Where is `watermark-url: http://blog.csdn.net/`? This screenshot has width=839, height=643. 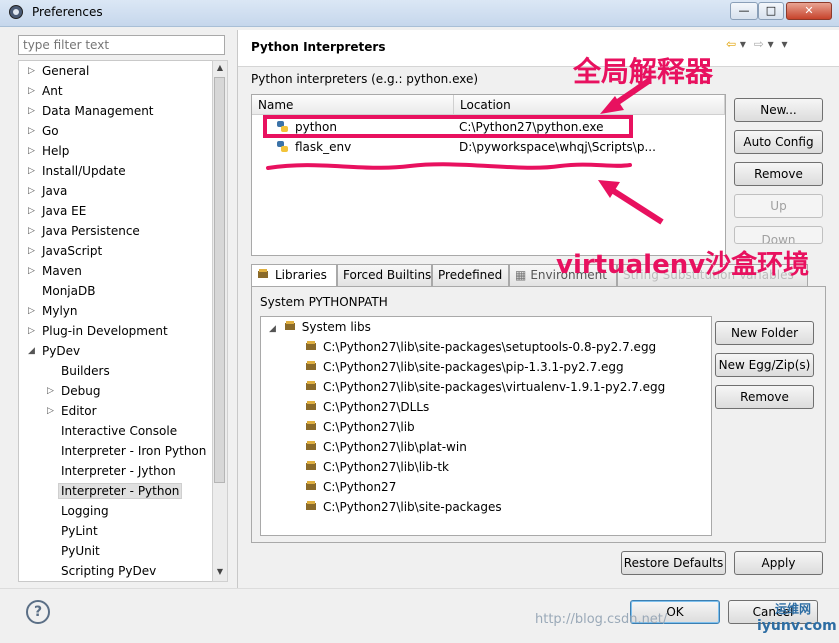
watermark-url: http://blog.csdn.net/ is located at coordinates (601, 619).